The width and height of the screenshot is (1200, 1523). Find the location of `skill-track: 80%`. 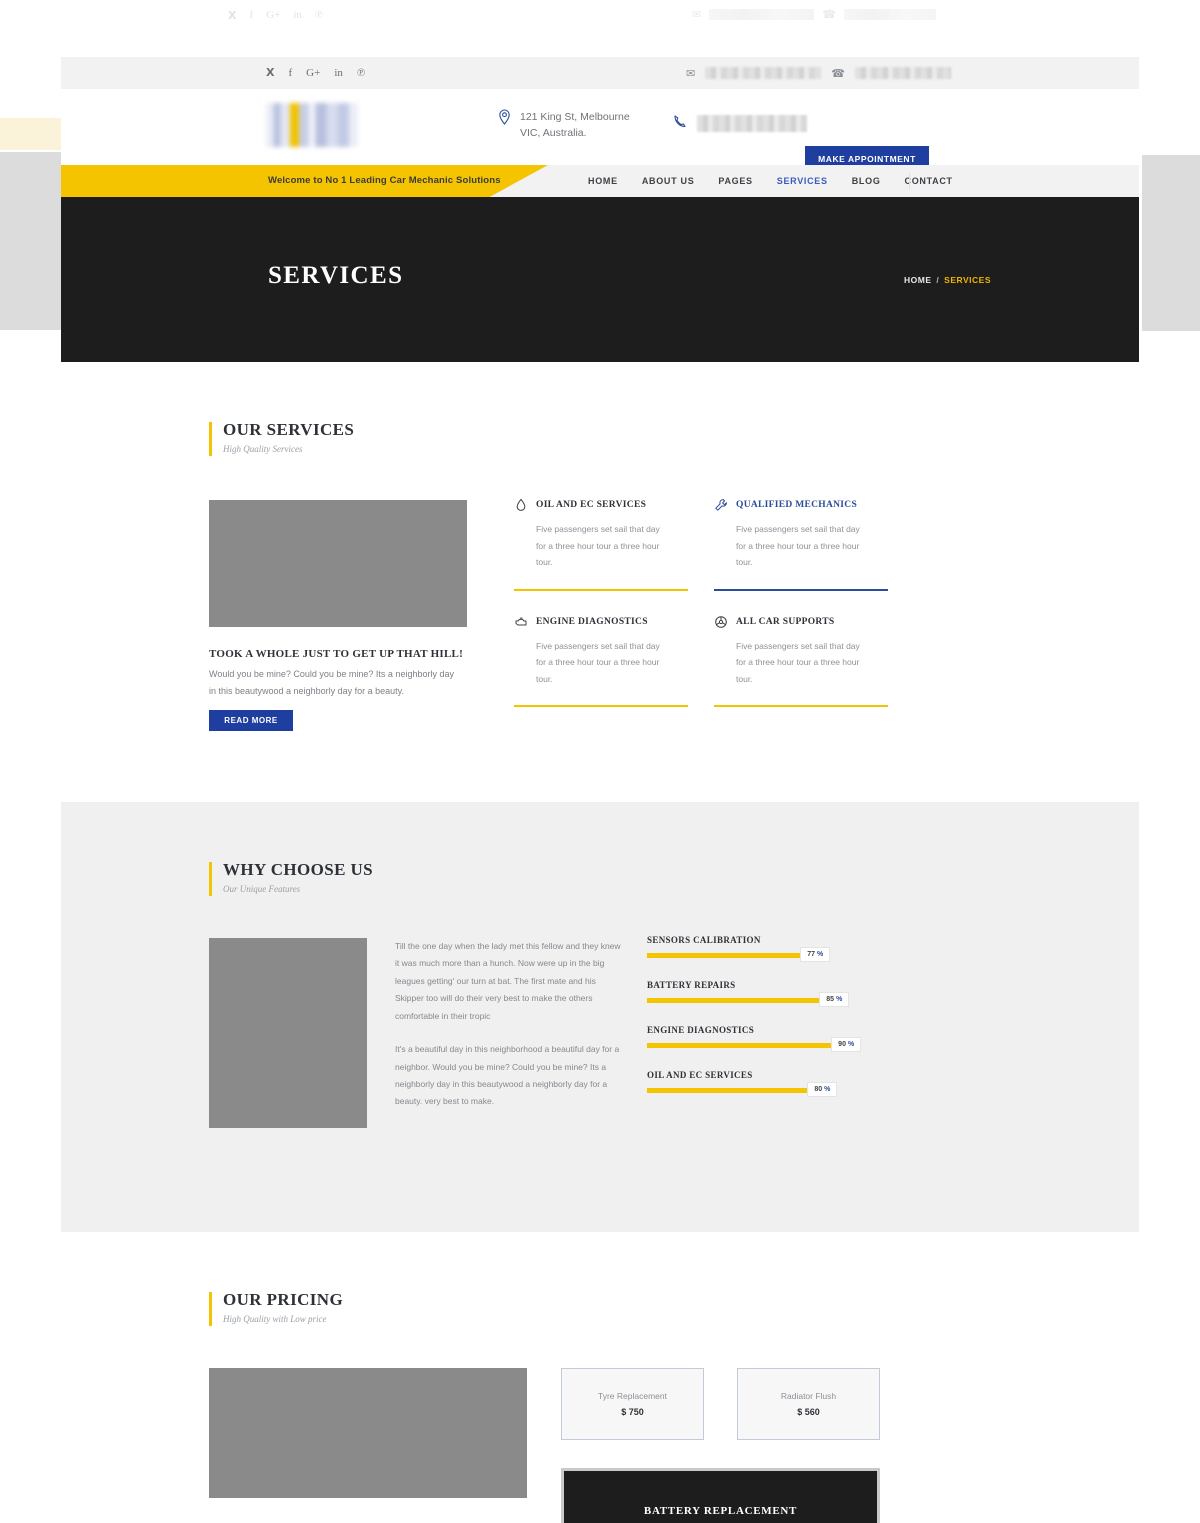

skill-track: 80% is located at coordinates (766, 1089).